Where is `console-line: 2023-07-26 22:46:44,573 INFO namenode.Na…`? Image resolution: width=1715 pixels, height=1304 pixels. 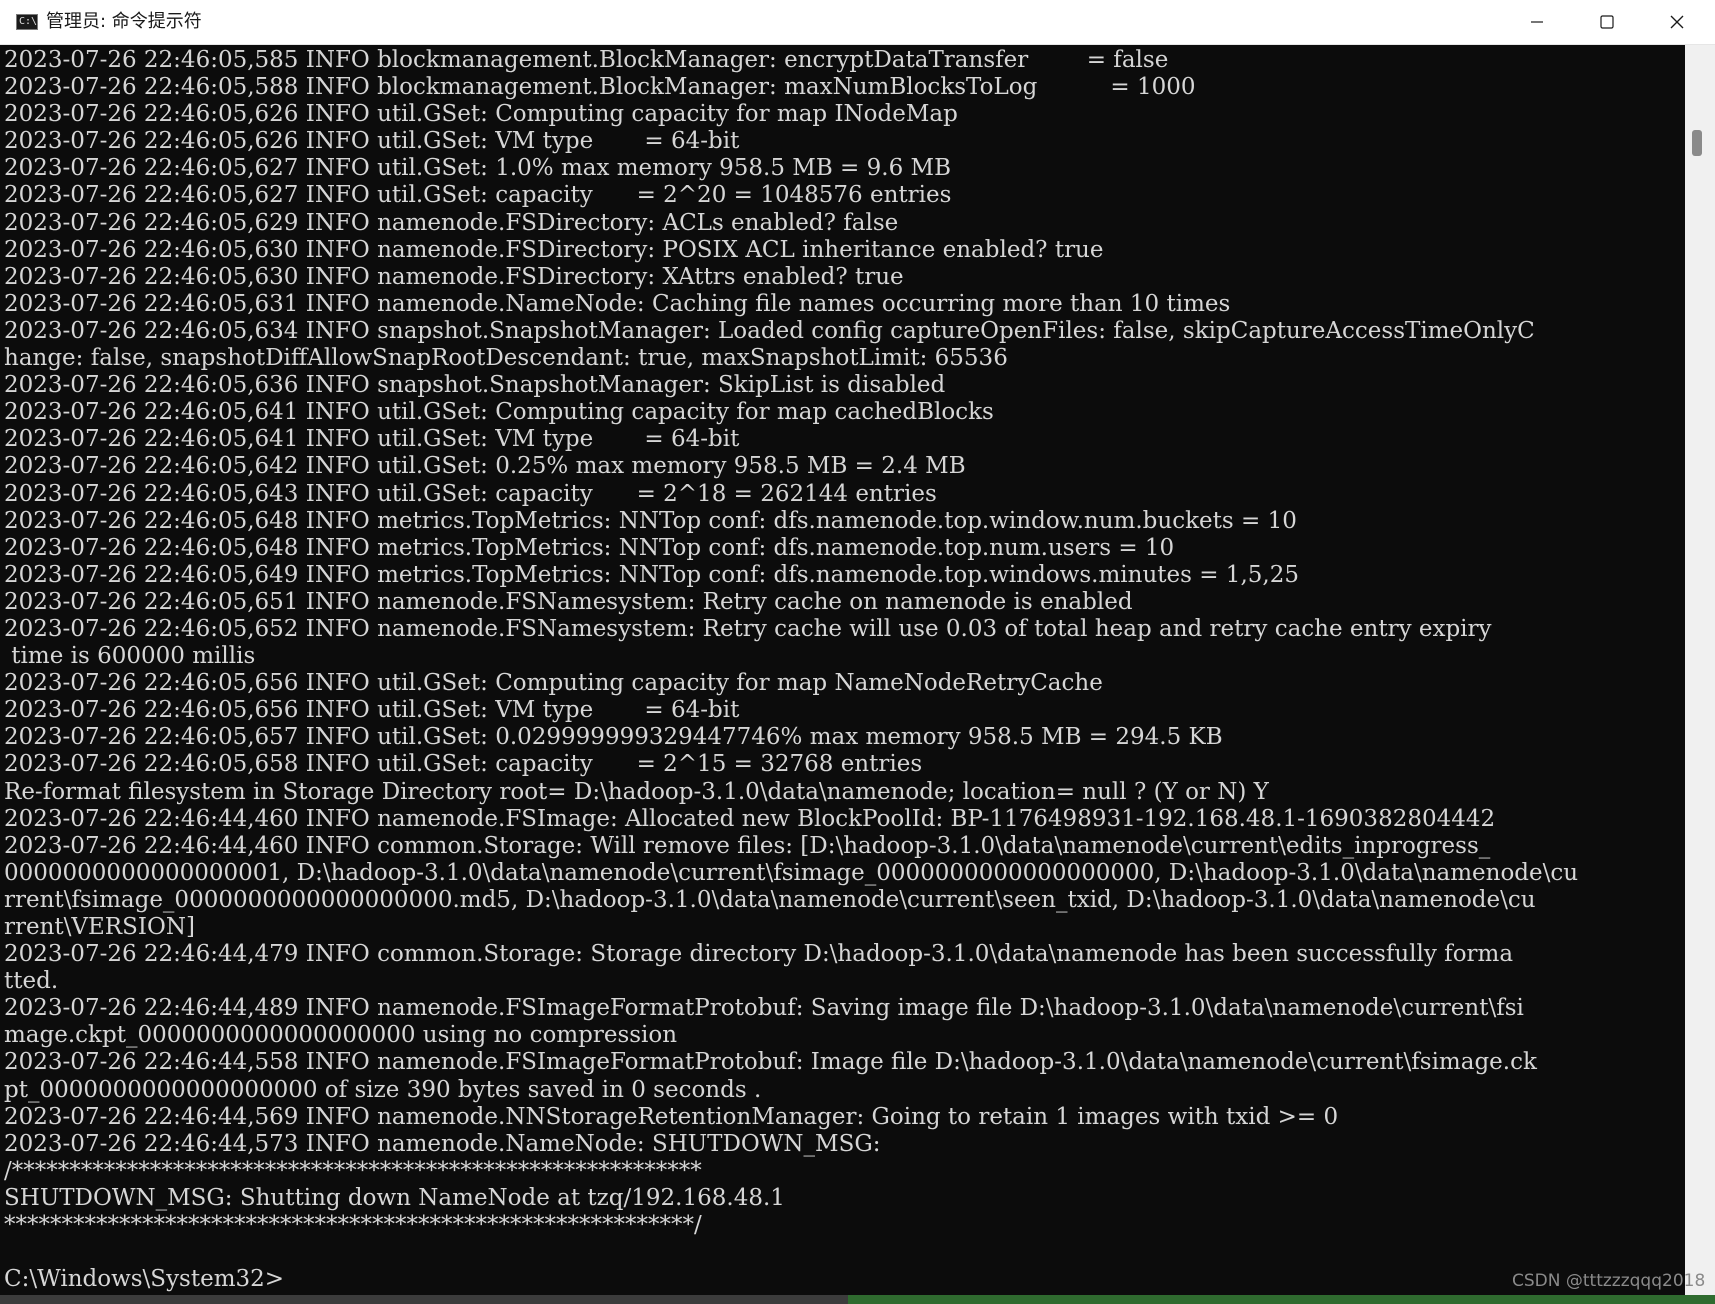
console-line: 2023-07-26 22:46:44,573 INFO namenode.Na… is located at coordinates (442, 1143).